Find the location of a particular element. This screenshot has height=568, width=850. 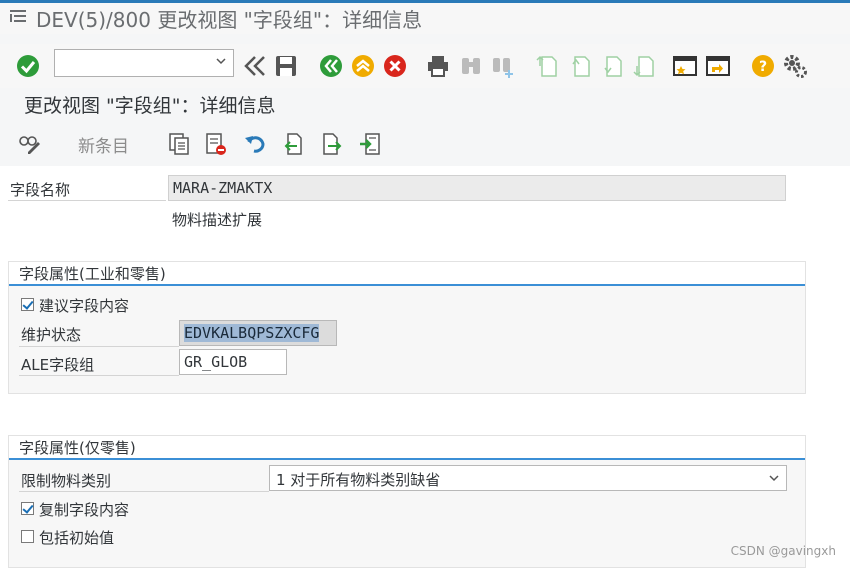

ale-group-field: GR_GLOB is located at coordinates (233, 362).